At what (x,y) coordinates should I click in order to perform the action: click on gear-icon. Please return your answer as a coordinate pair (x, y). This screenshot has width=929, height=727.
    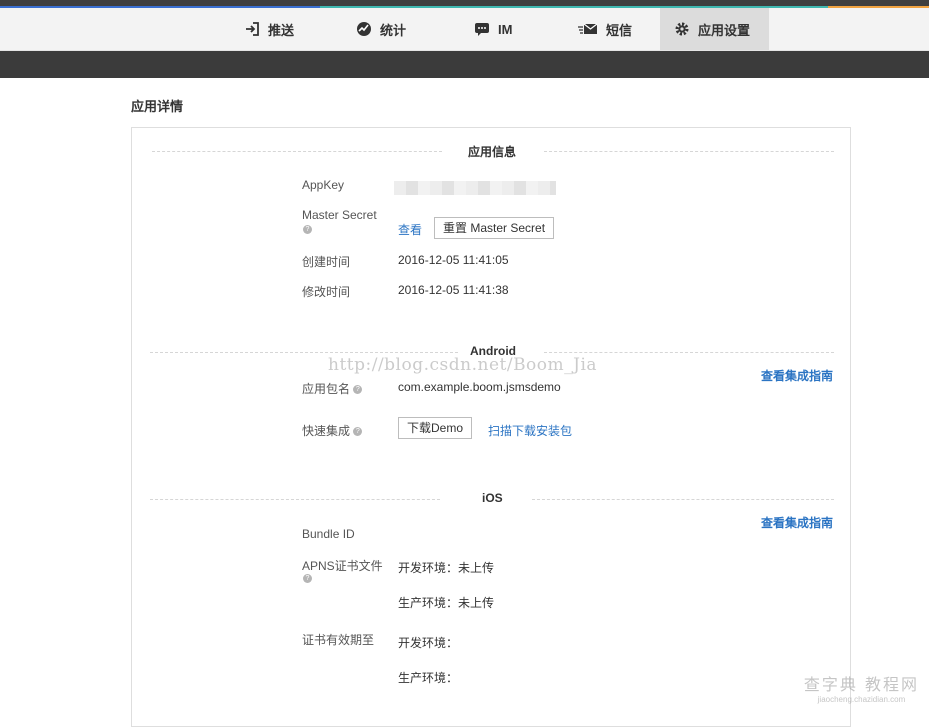
    Looking at the image, I should click on (682, 29).